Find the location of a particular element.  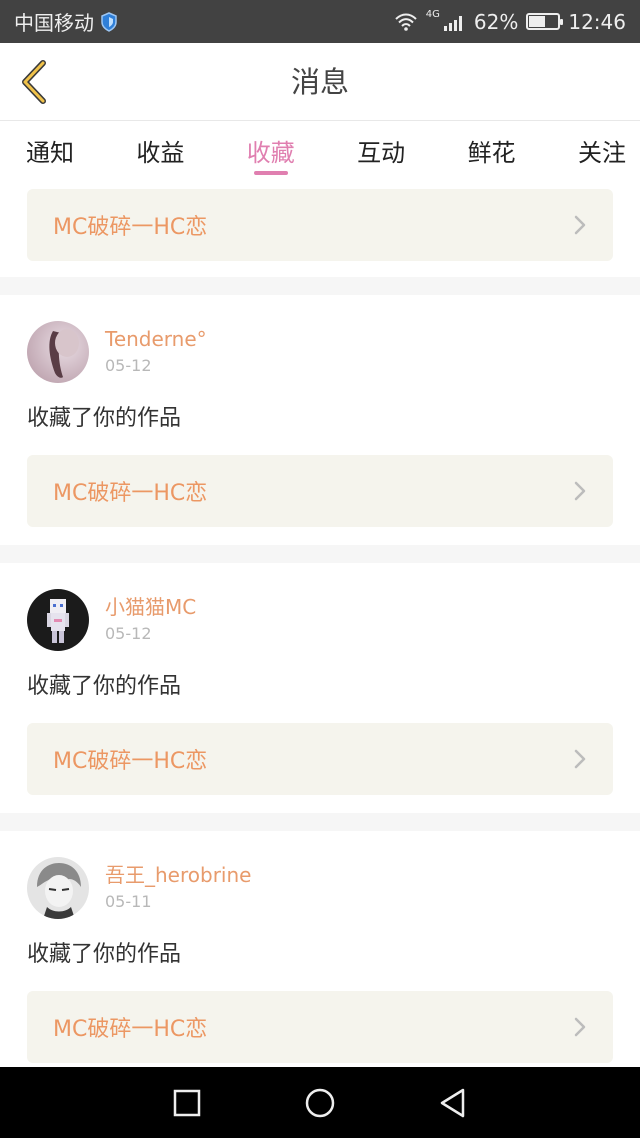

tab-label: 互动 is located at coordinates (381, 153).